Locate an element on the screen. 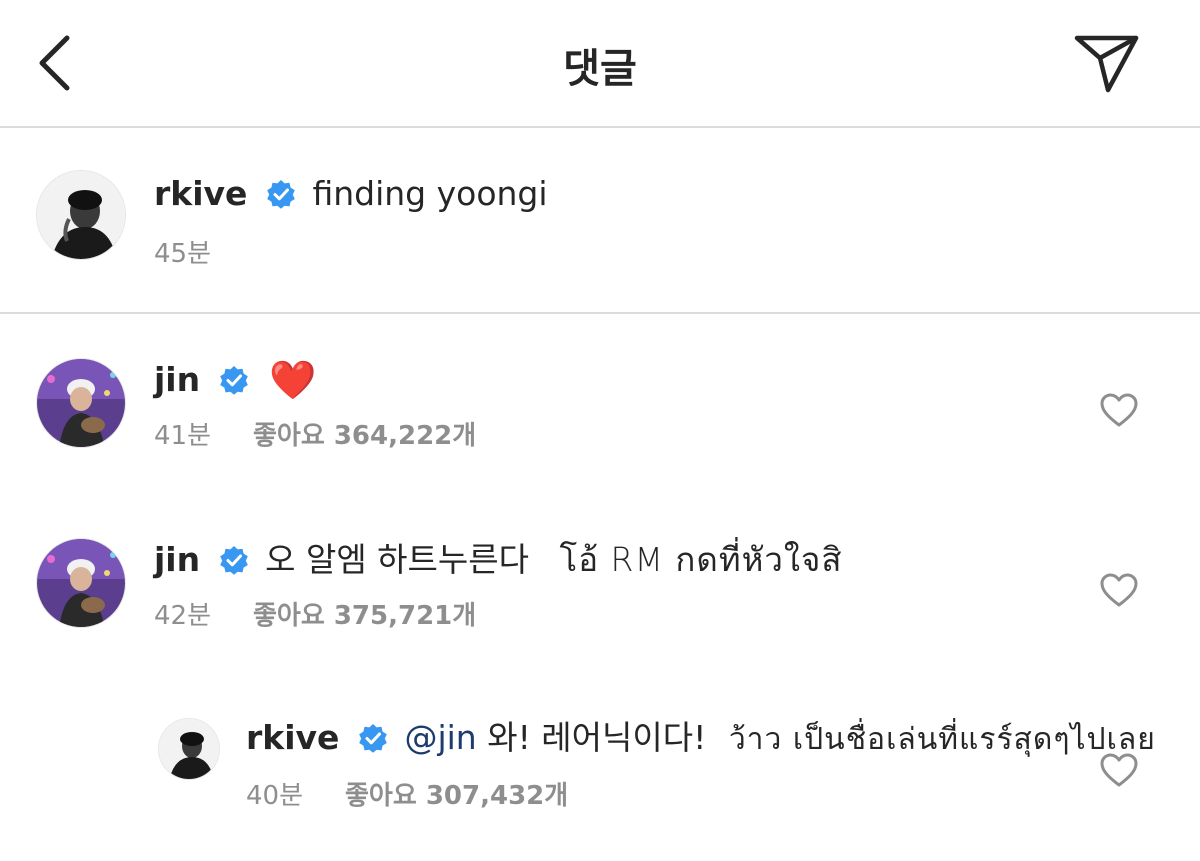 This screenshot has width=1200, height=861. timestamp: 40분 is located at coordinates (275, 796).